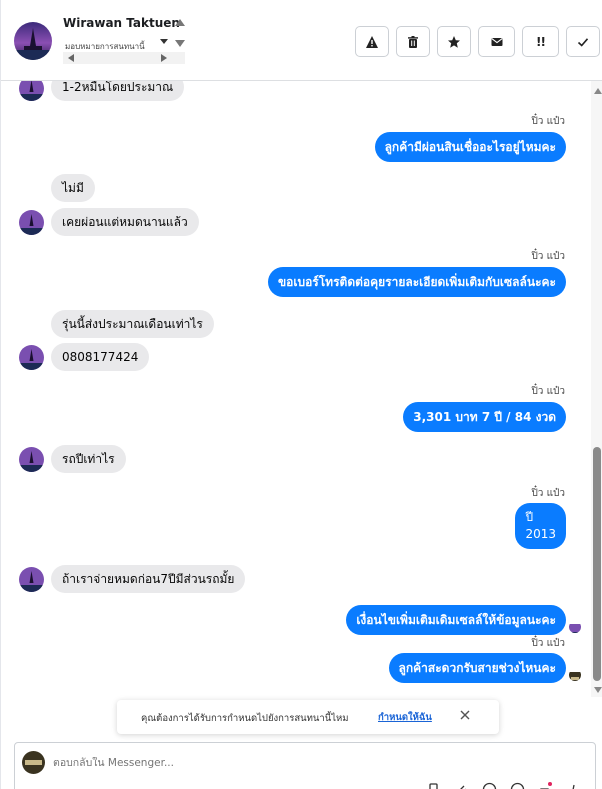 This screenshot has width=602, height=789. Describe the element at coordinates (433, 785) in the screenshot. I see `saved-reply-icon` at that location.